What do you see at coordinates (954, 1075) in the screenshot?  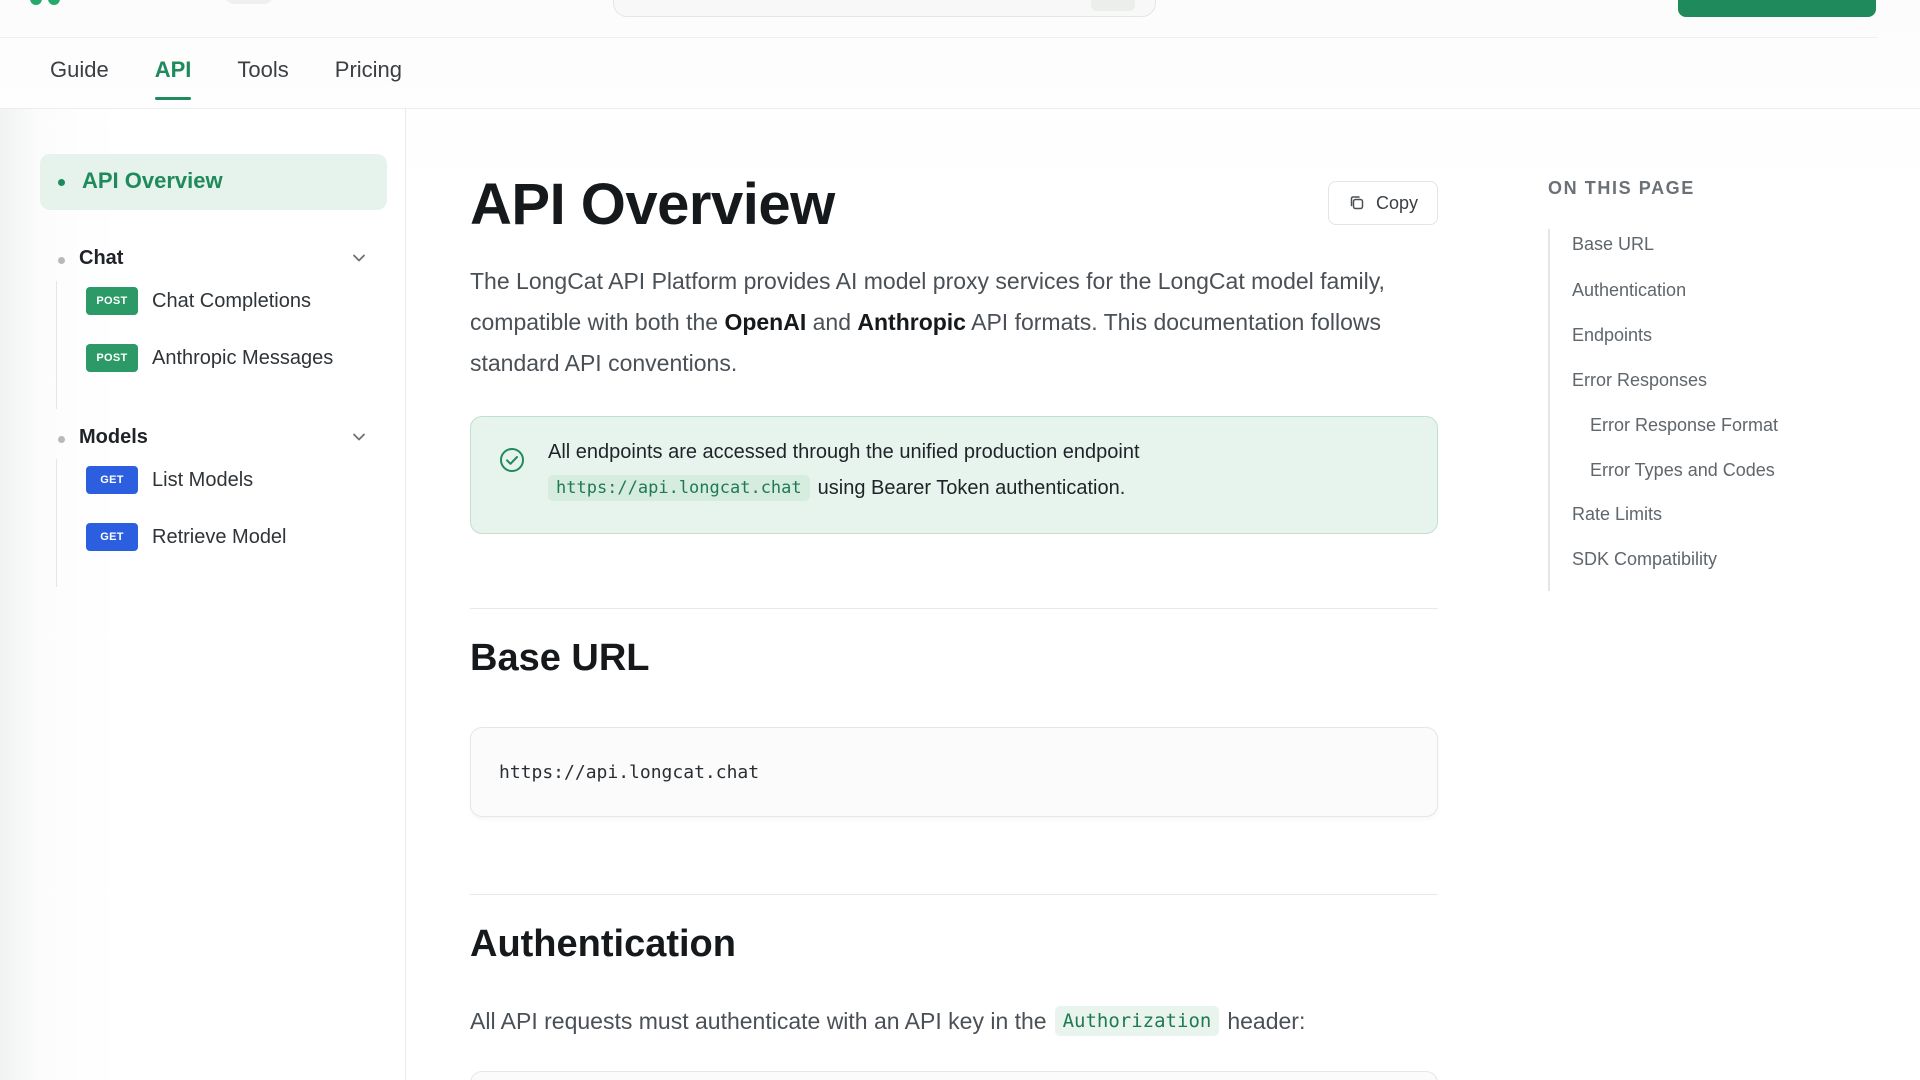 I see `code-block` at bounding box center [954, 1075].